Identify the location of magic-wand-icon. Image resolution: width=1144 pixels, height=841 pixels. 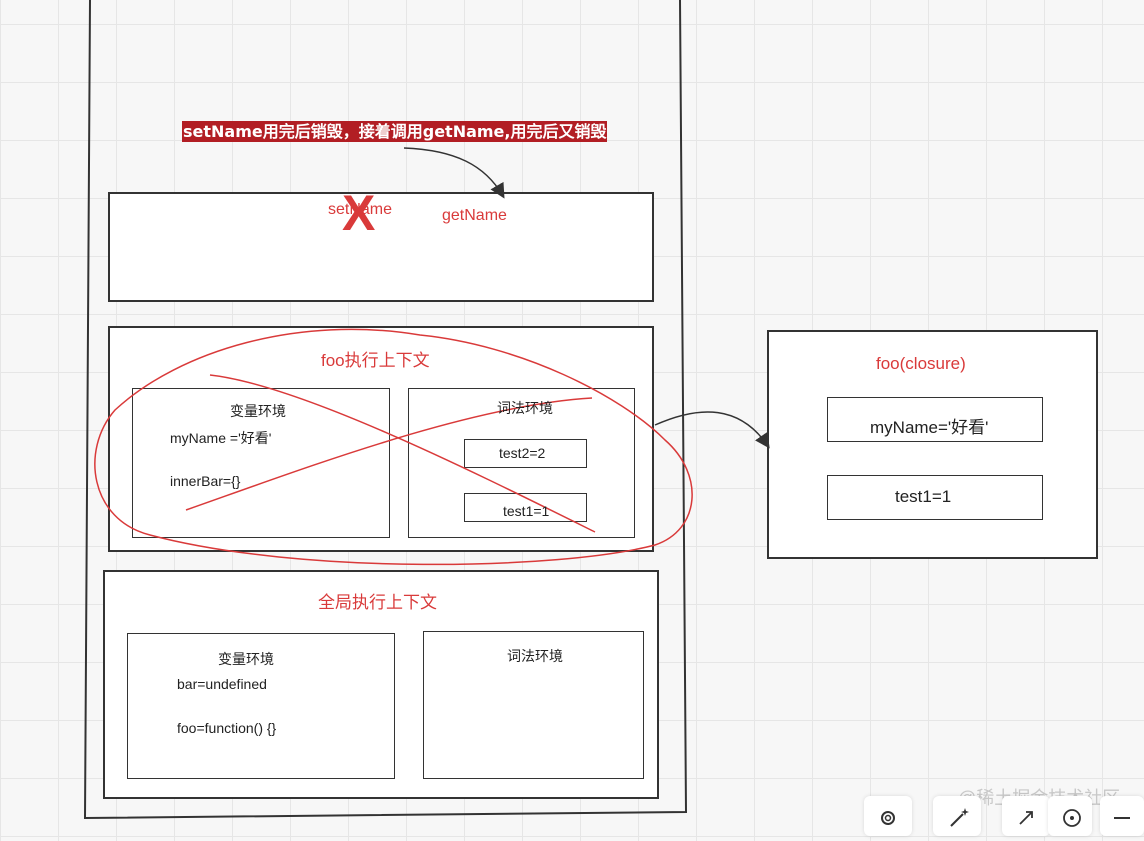
(959, 817).